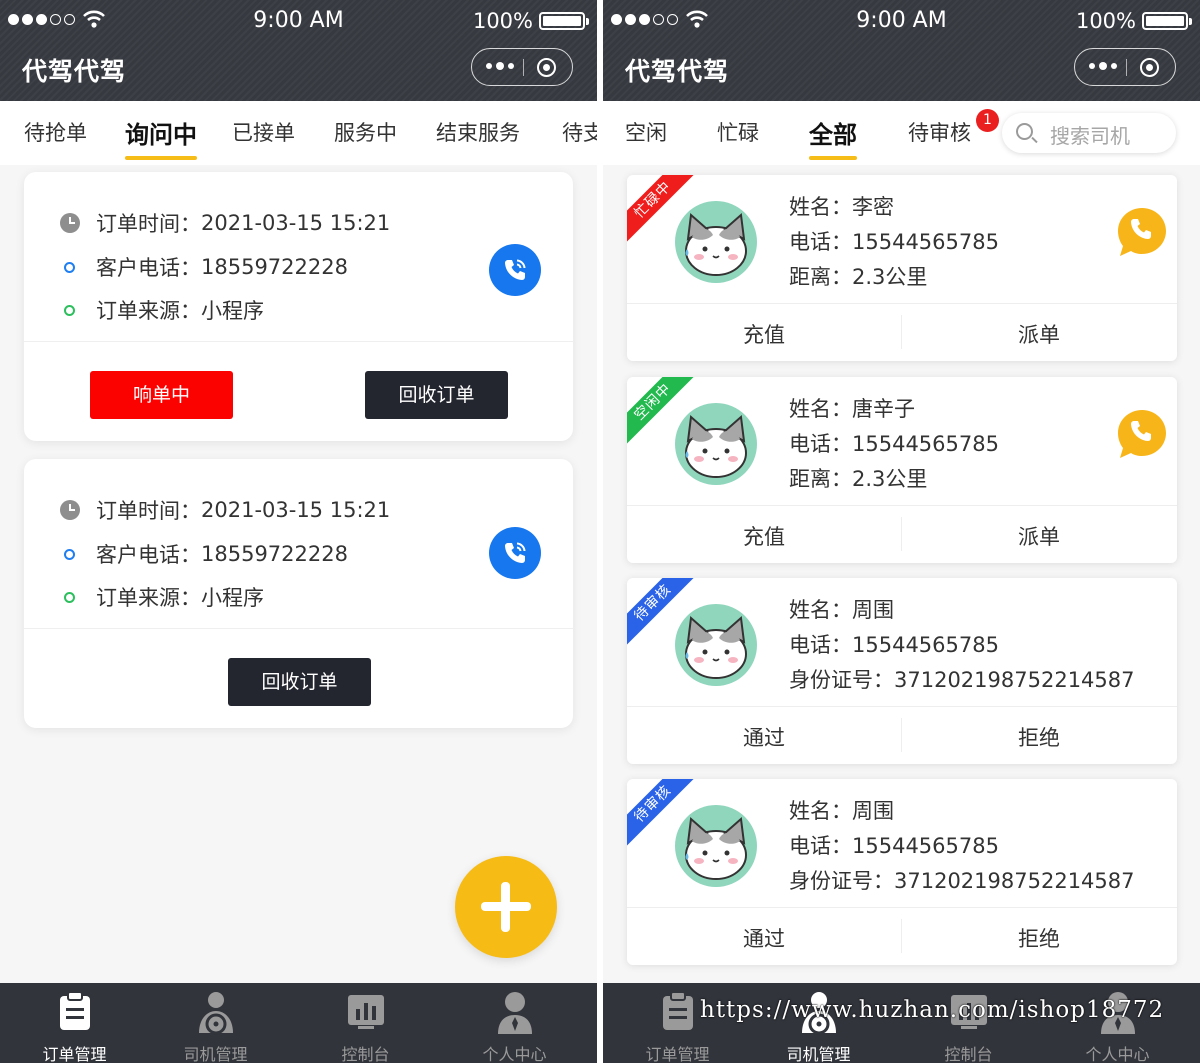  I want to click on battery-percent: 100%, so click(502, 21).